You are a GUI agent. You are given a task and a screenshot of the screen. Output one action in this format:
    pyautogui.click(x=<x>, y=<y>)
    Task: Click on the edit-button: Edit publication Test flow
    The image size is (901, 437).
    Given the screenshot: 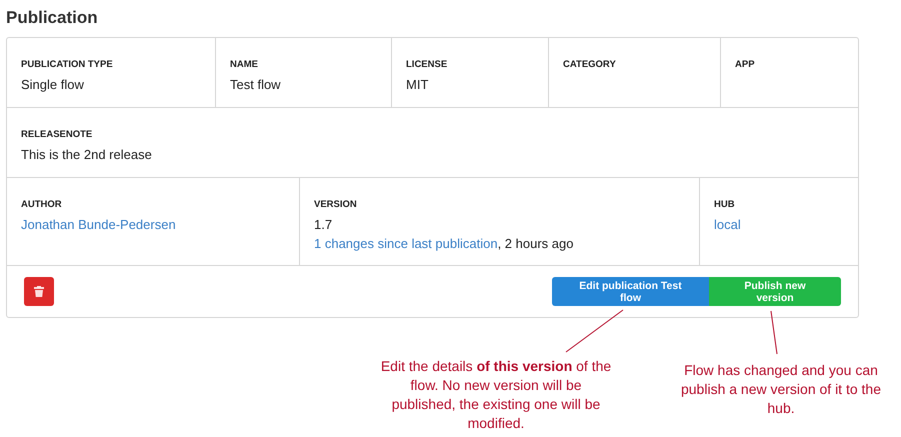 What is the action you would take?
    pyautogui.click(x=630, y=291)
    